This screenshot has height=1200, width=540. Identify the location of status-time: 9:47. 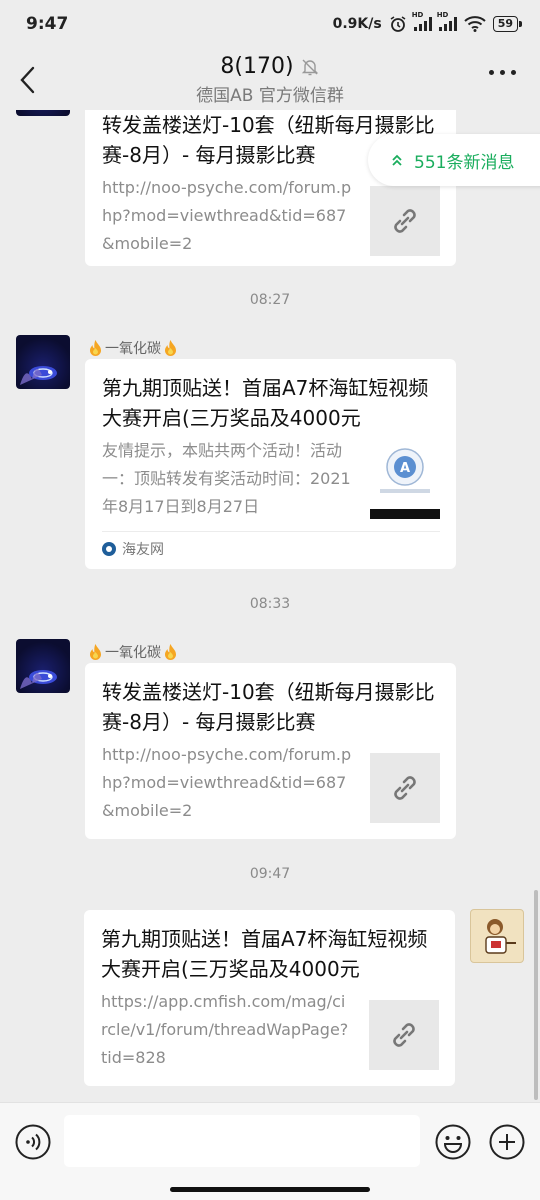
(47, 24).